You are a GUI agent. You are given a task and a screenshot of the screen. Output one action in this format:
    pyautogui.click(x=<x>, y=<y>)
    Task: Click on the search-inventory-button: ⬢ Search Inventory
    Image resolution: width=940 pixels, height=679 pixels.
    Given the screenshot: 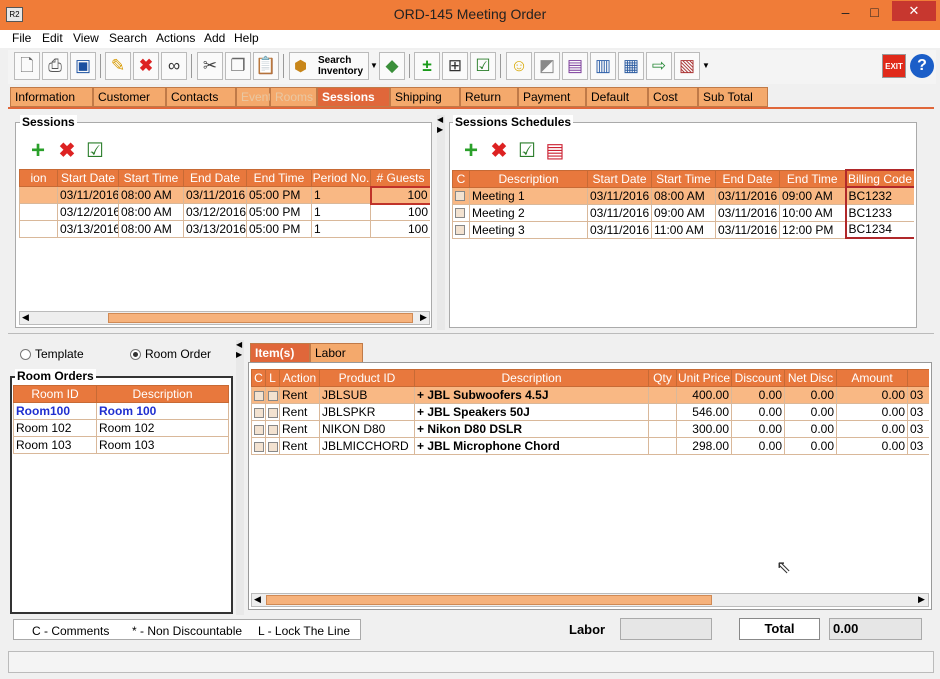 What is the action you would take?
    pyautogui.click(x=329, y=66)
    